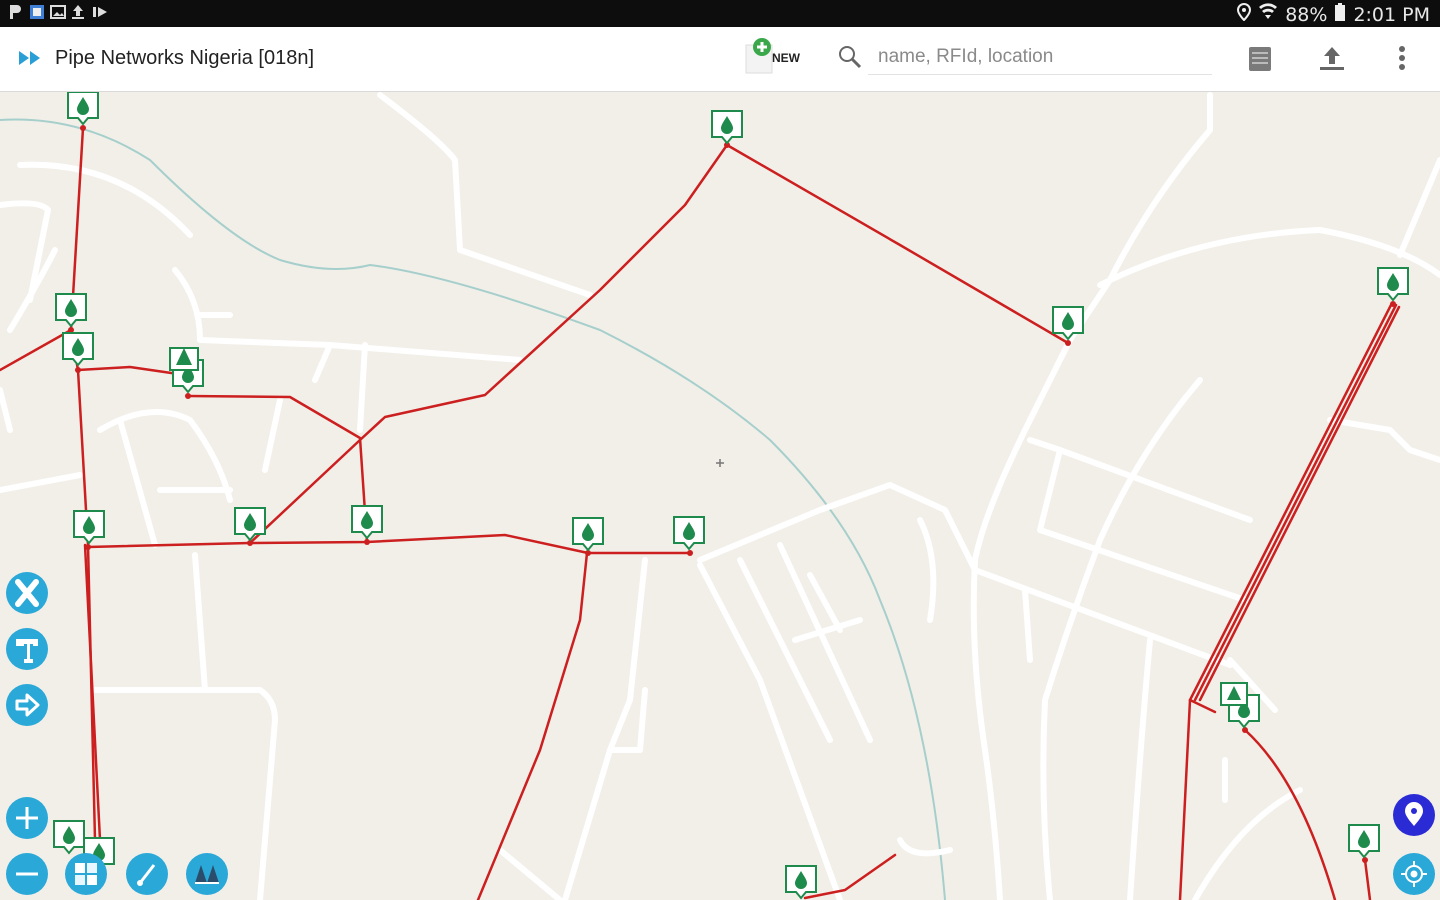 The width and height of the screenshot is (1440, 900). I want to click on battery-percent: 88%, so click(1306, 14).